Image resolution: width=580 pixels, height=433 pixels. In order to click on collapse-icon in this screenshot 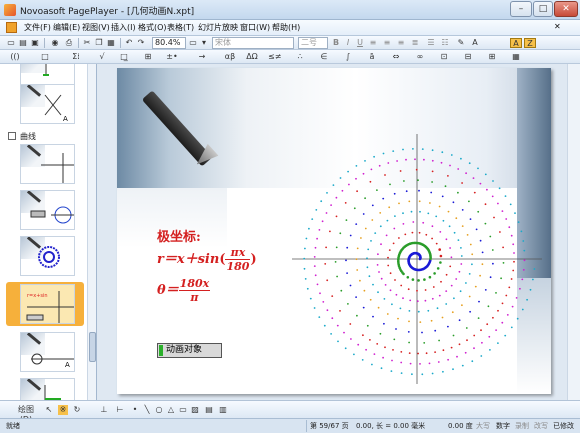, I will do `click(12, 136)`.